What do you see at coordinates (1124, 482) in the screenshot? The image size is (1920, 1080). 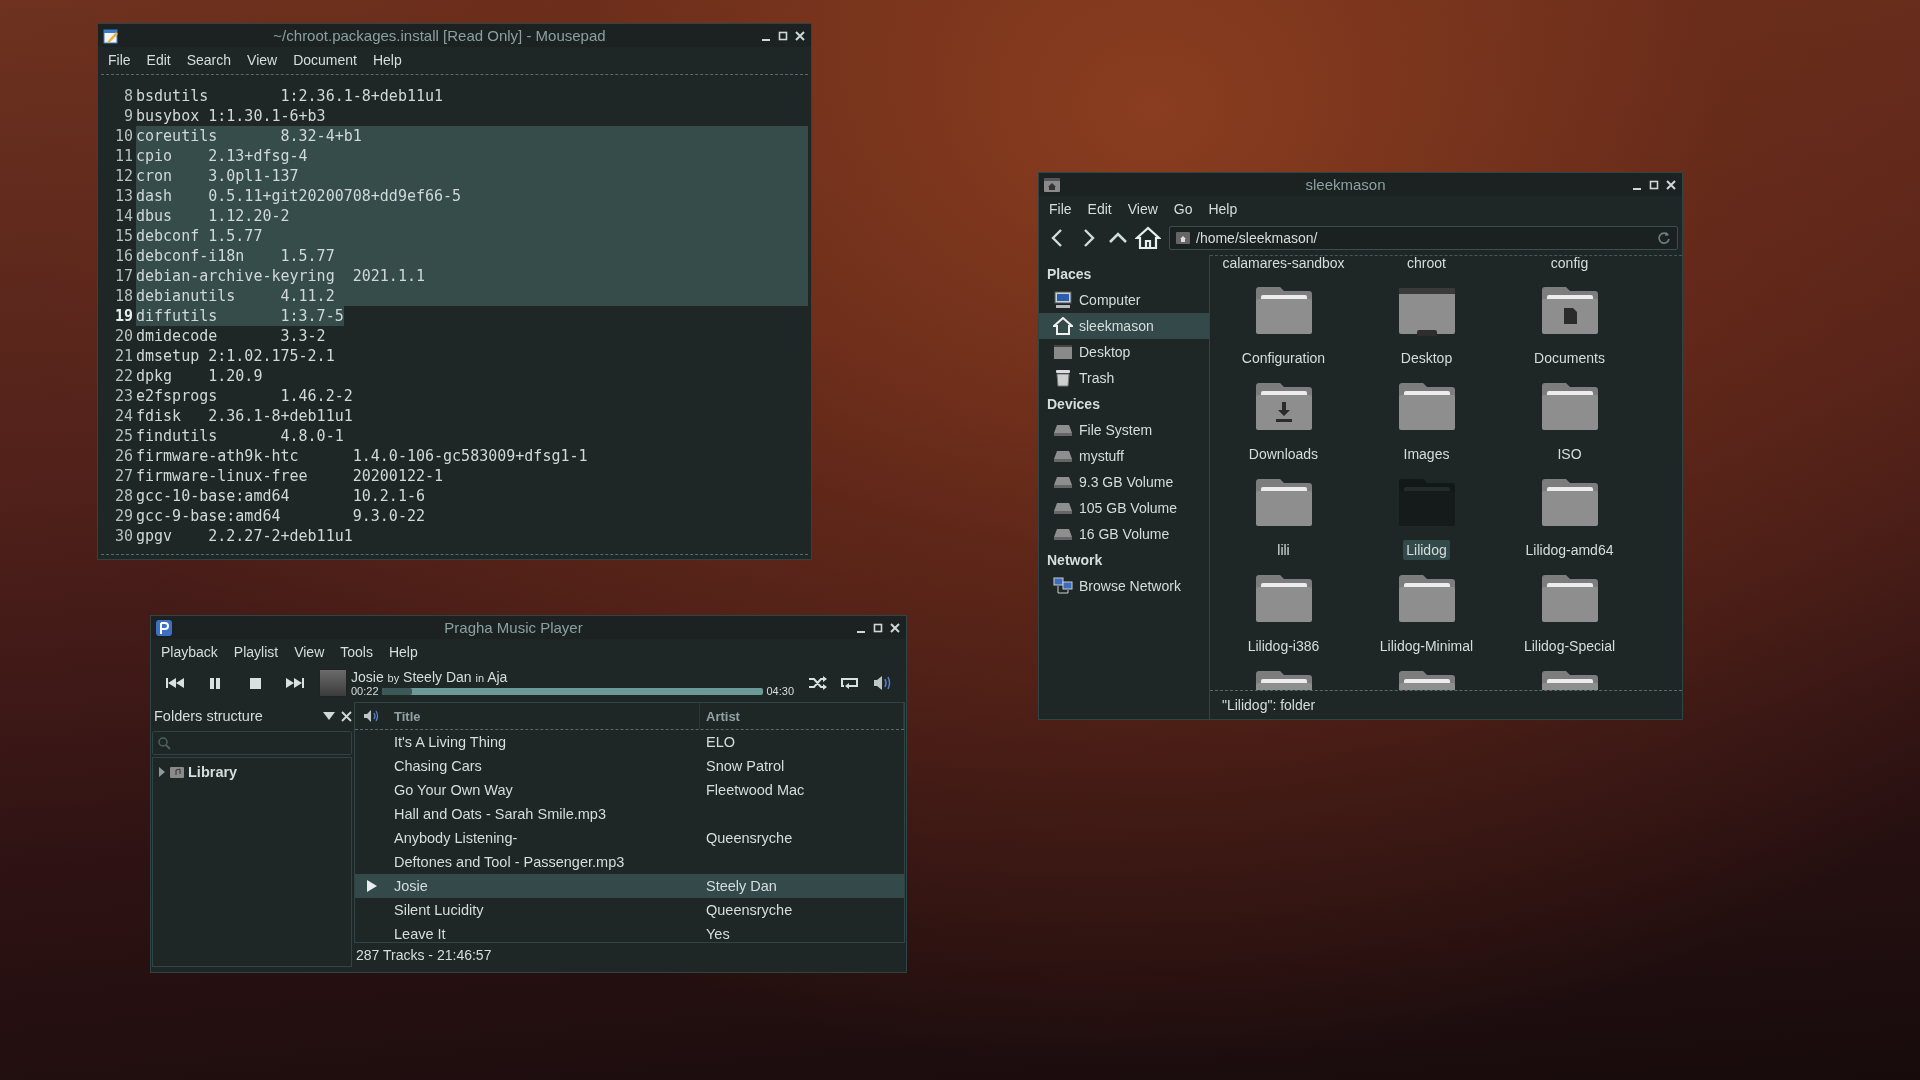 I see `sidebar-item: 9.3 GB Volume` at bounding box center [1124, 482].